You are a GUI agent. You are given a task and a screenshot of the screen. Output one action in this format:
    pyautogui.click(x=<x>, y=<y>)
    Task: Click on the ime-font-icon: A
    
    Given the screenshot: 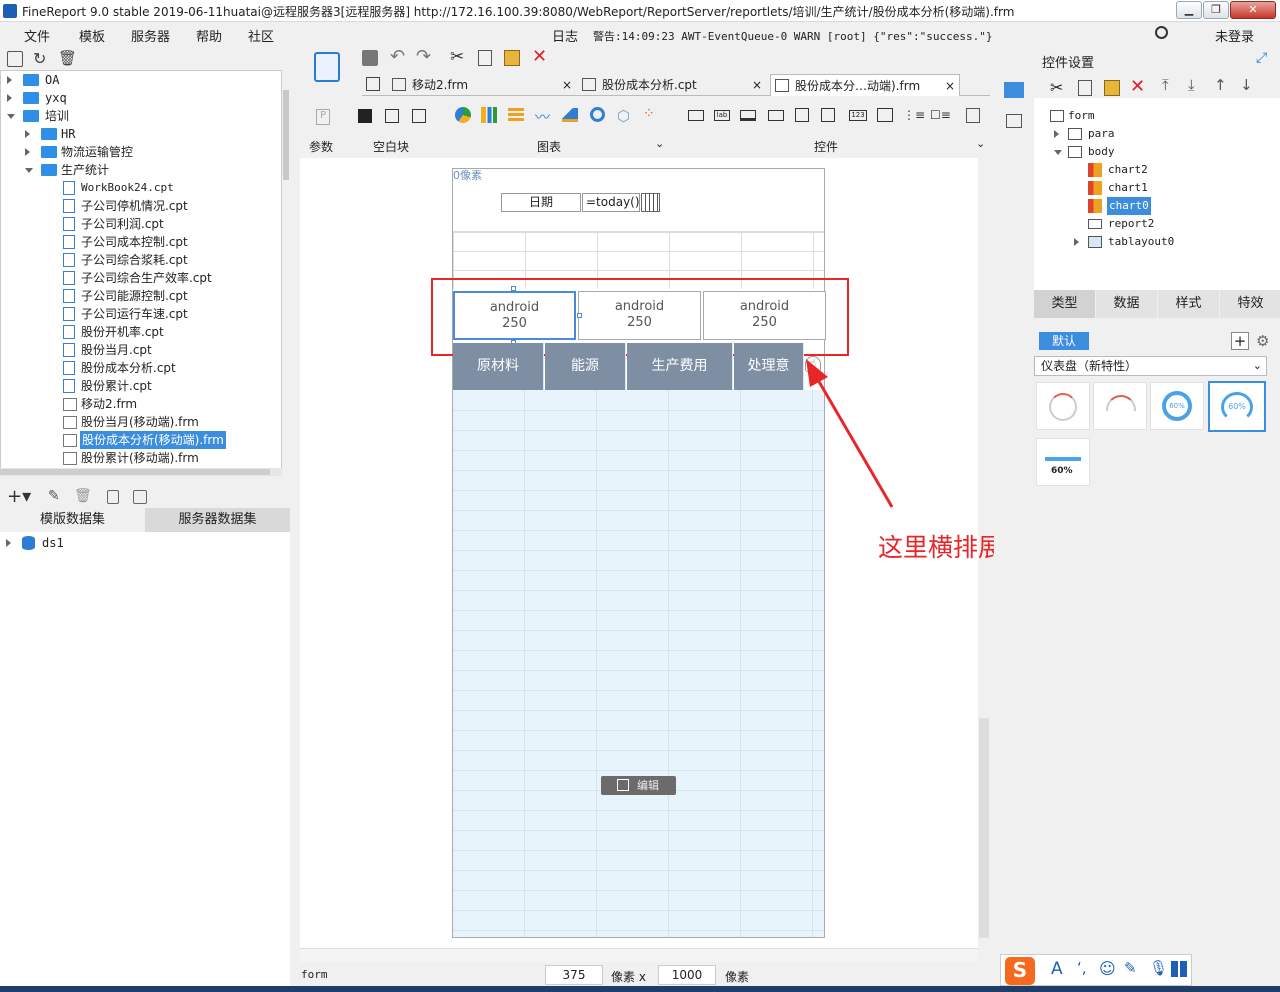 What is the action you would take?
    pyautogui.click(x=1057, y=969)
    